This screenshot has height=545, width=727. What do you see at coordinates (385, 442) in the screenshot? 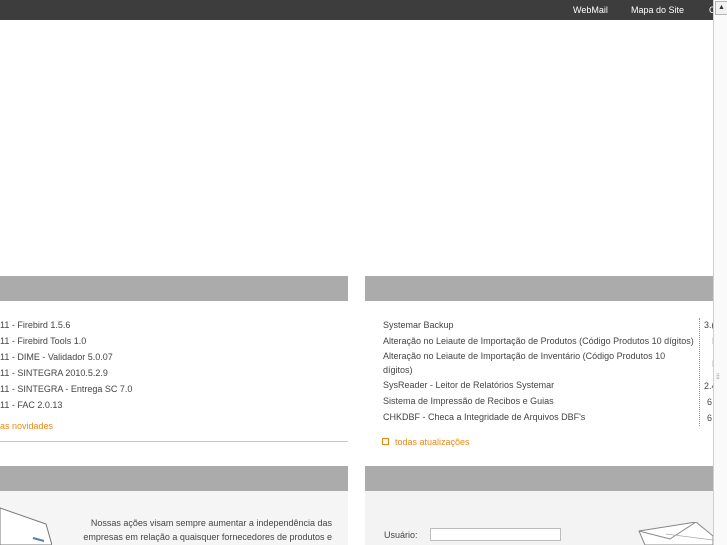
I see `square-bullet-icon` at bounding box center [385, 442].